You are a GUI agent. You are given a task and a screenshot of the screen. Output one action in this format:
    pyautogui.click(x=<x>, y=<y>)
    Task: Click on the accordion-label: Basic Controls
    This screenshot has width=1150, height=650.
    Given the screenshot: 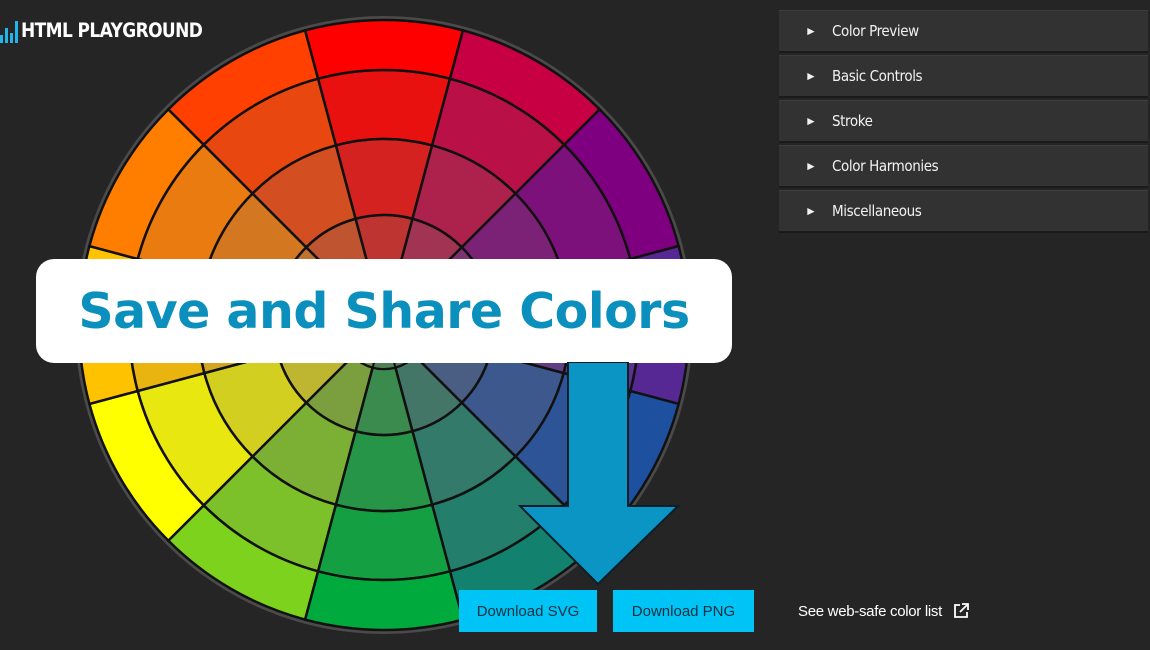 What is the action you would take?
    pyautogui.click(x=877, y=76)
    